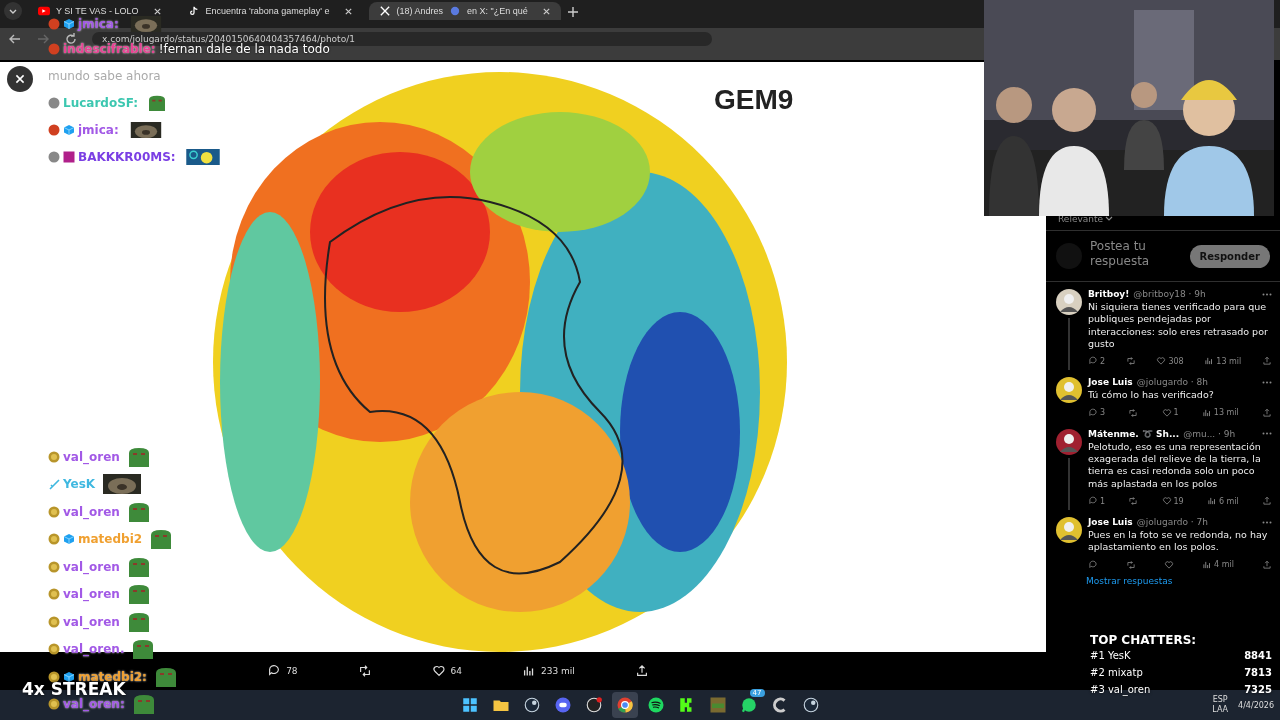 Image resolution: width=1280 pixels, height=720 pixels. I want to click on new-tab-icon, so click(572, 12).